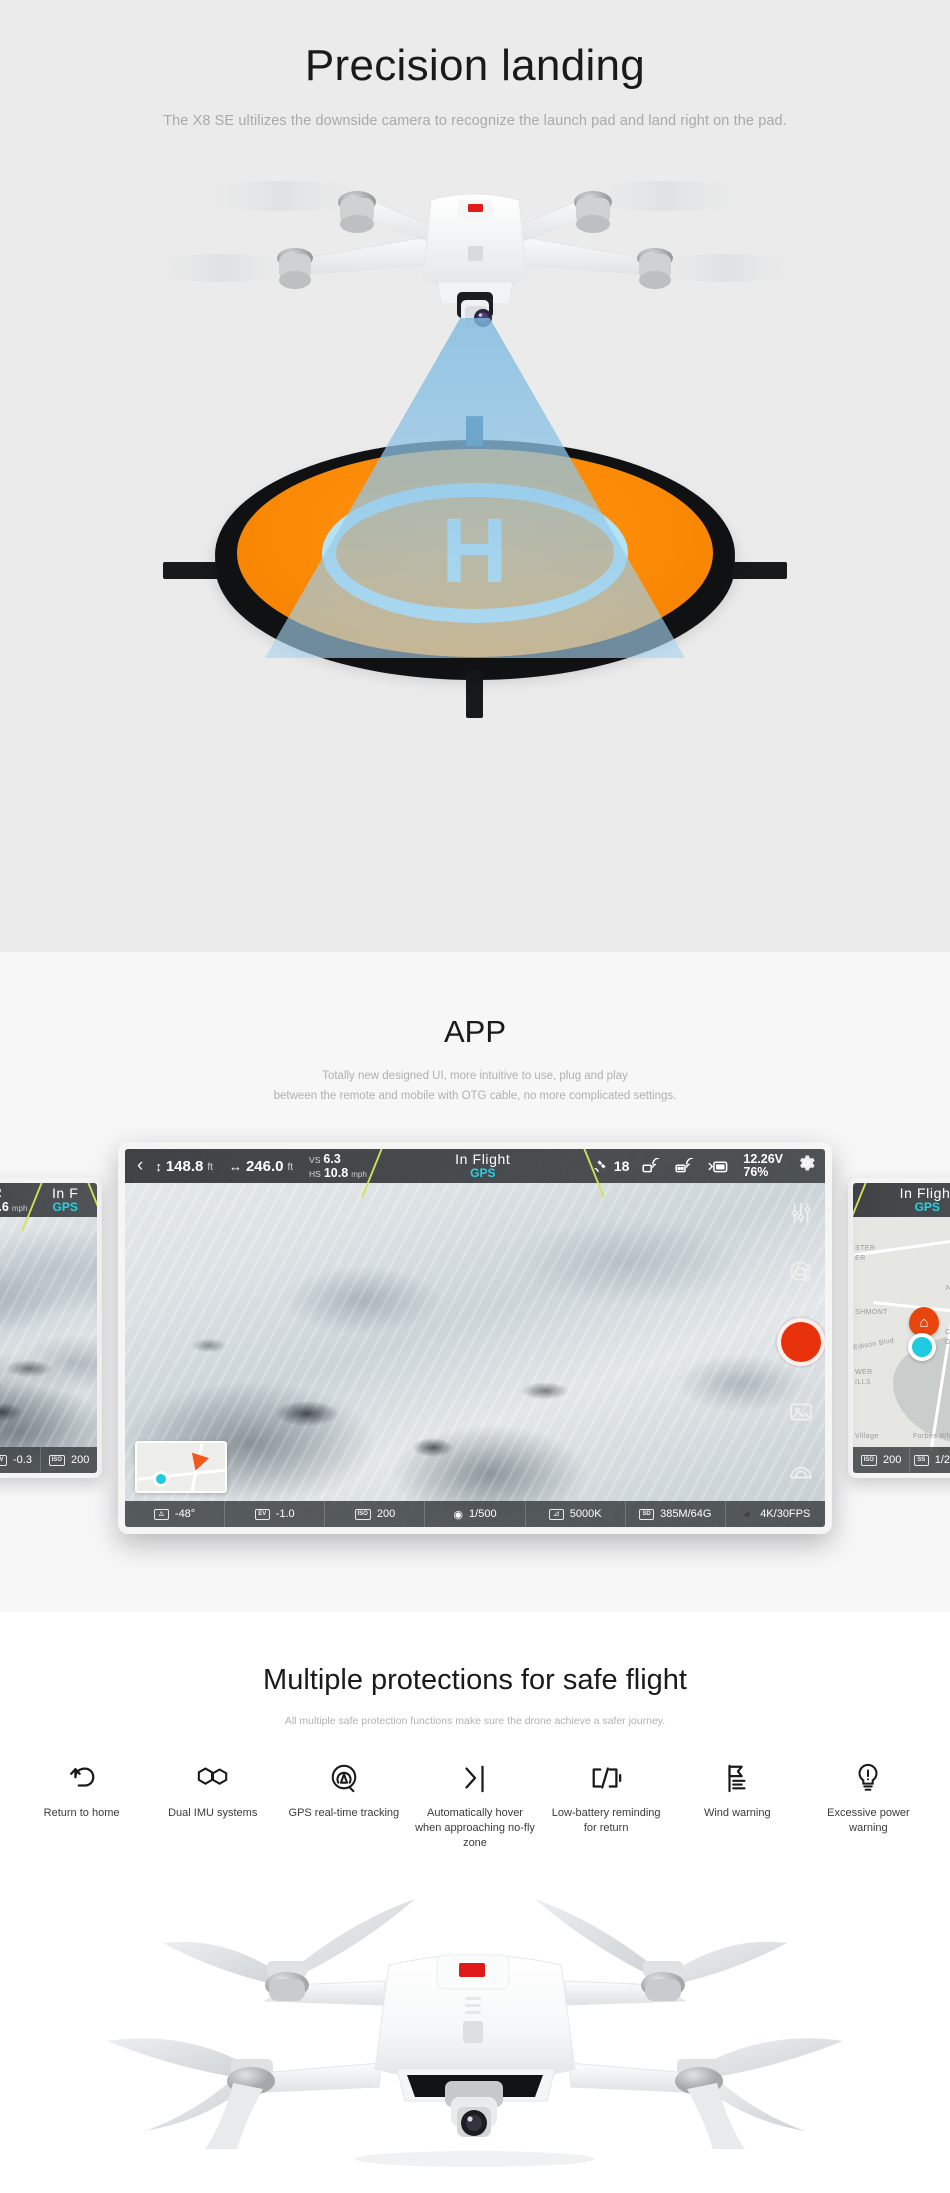 The image size is (950, 2193). Describe the element at coordinates (344, 1813) in the screenshot. I see `feature-label: GPS real-time tracking` at that location.